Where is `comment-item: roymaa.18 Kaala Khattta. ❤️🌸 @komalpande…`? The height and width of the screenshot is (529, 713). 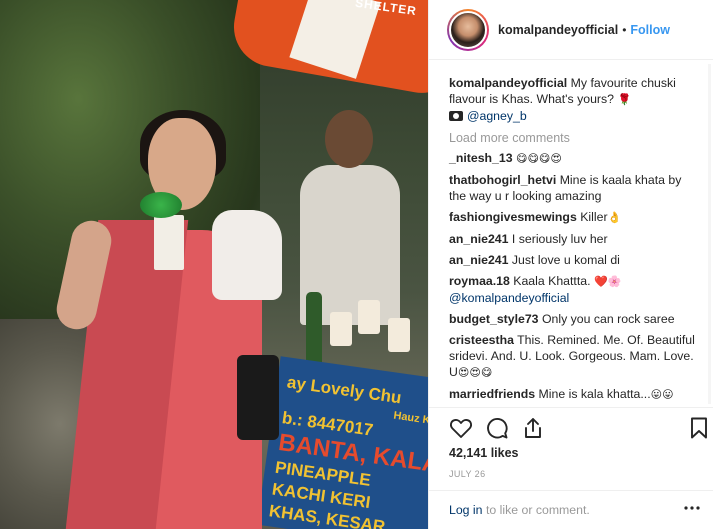 comment-item: roymaa.18 Kaala Khattta. ❤️🌸 @komalpande… is located at coordinates (574, 289).